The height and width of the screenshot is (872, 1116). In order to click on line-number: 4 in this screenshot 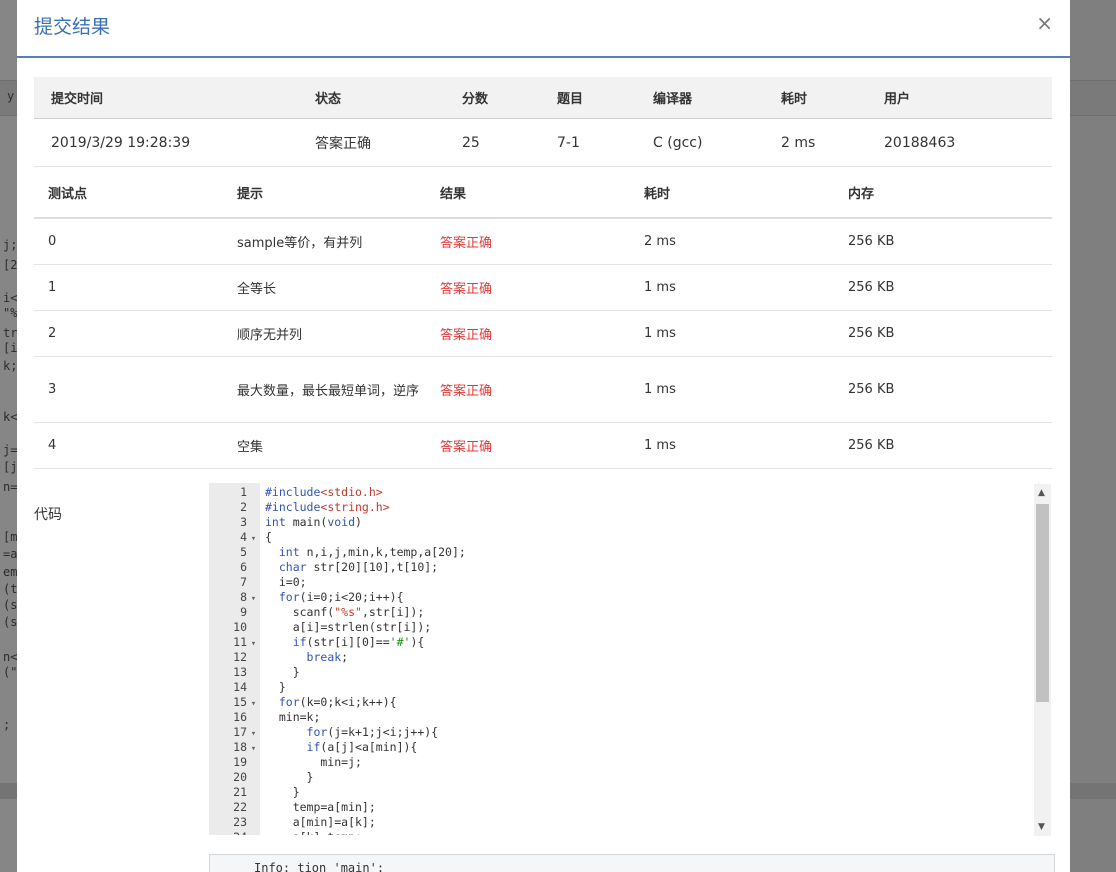, I will do `click(243, 537)`.